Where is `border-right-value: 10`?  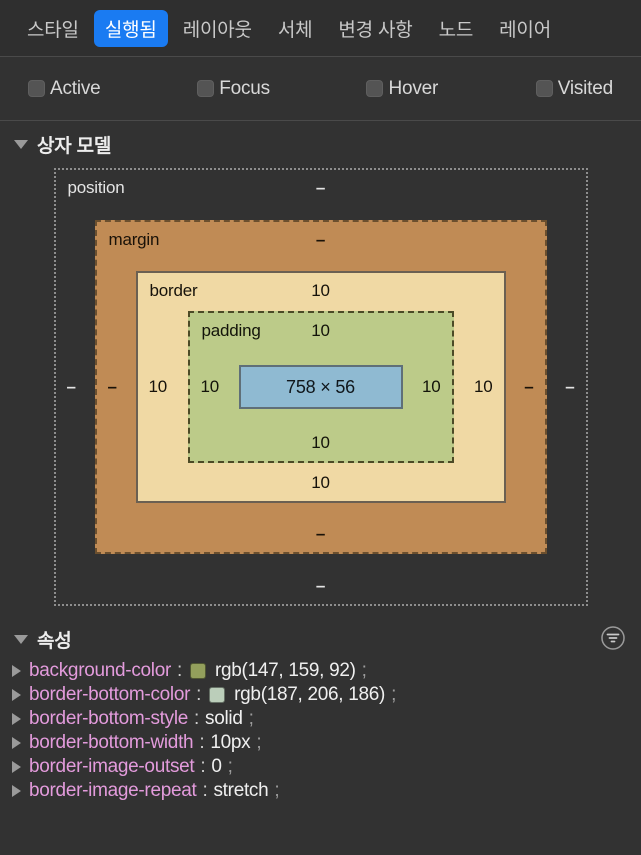 border-right-value: 10 is located at coordinates (483, 387).